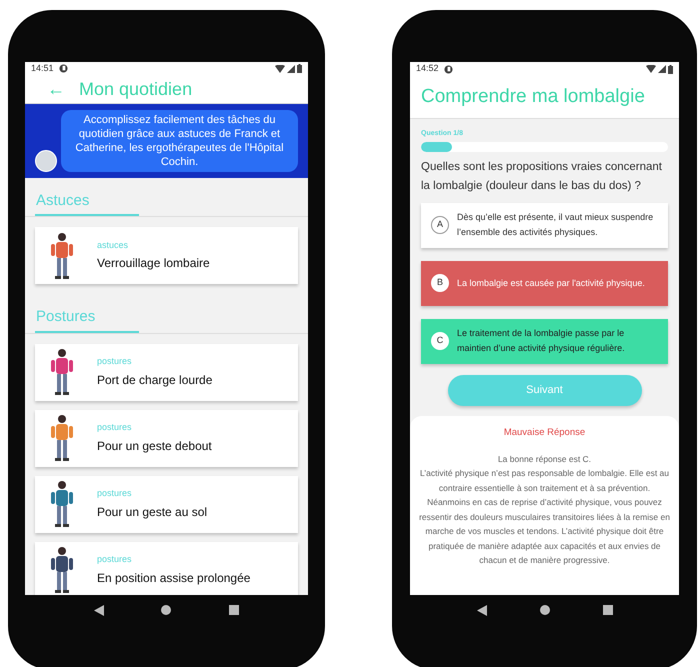 The height and width of the screenshot is (667, 699). I want to click on answer-letter: C, so click(440, 341).